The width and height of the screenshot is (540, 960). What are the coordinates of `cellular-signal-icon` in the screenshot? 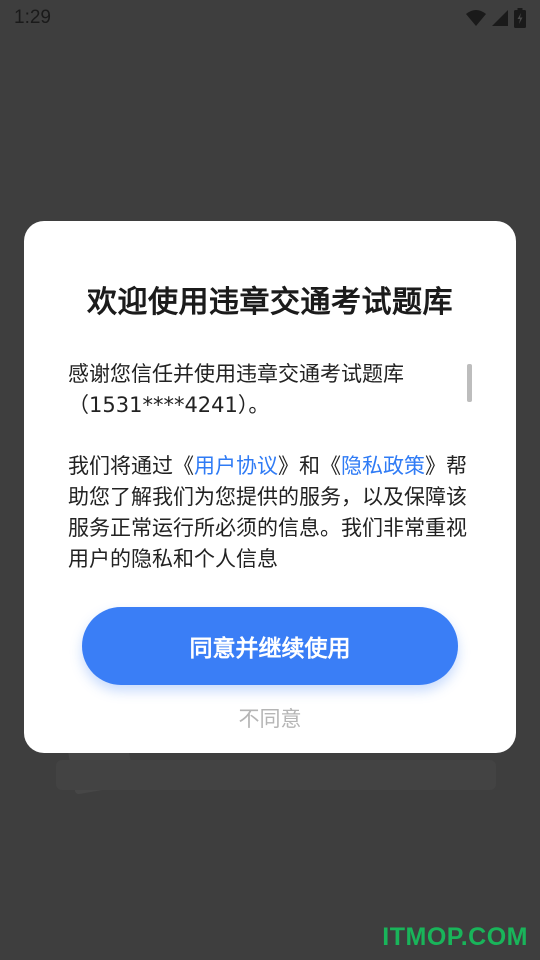 It's located at (500, 18).